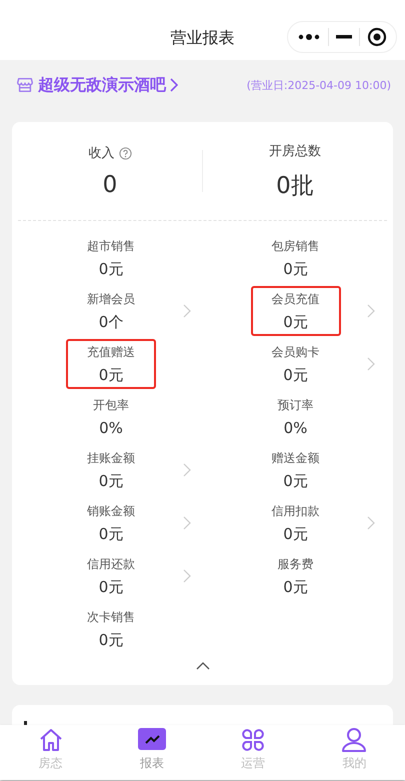 Image resolution: width=405 pixels, height=781 pixels. Describe the element at coordinates (344, 37) in the screenshot. I see `minimize-icon` at that location.